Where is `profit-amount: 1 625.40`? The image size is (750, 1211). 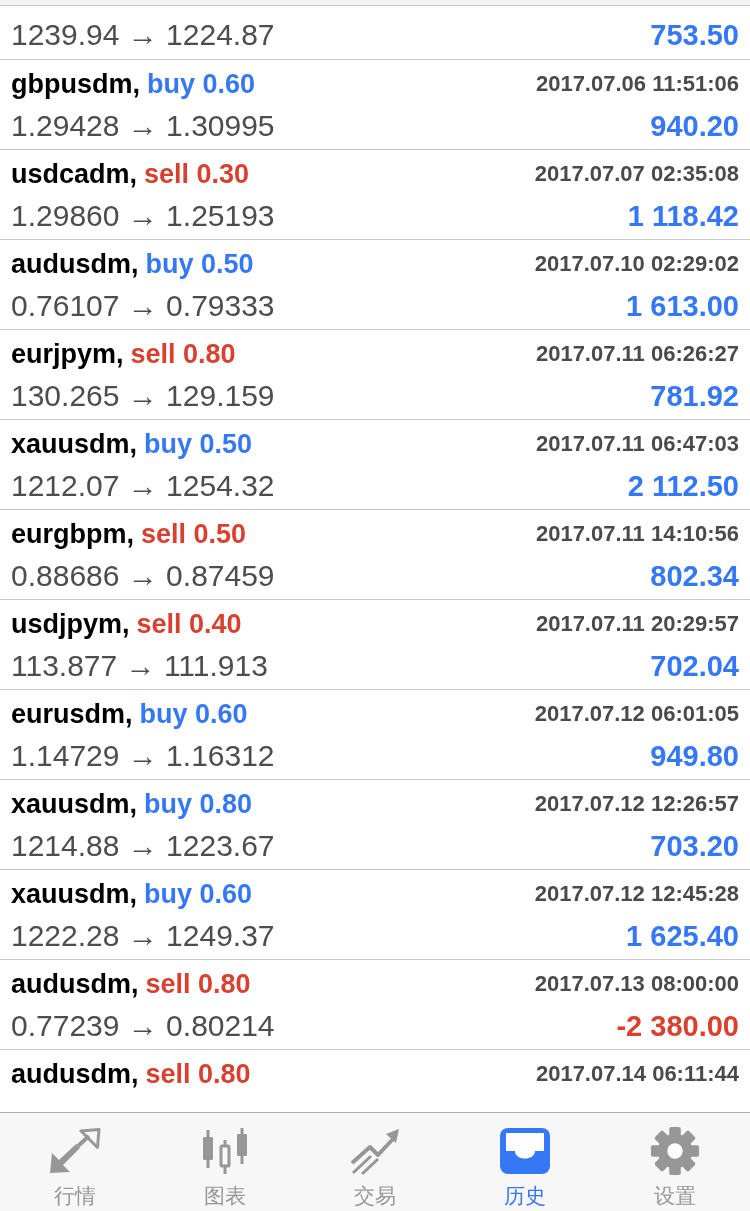 profit-amount: 1 625.40 is located at coordinates (682, 936).